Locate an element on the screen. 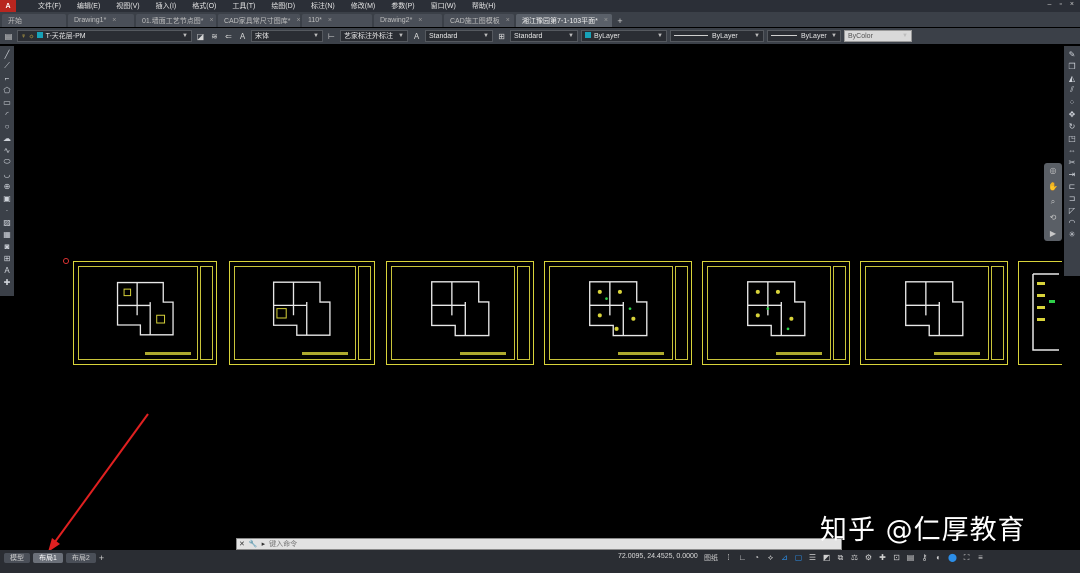 This screenshot has width=1080, height=573. tablestyle-dropdown: Standard ▼ is located at coordinates (544, 36).